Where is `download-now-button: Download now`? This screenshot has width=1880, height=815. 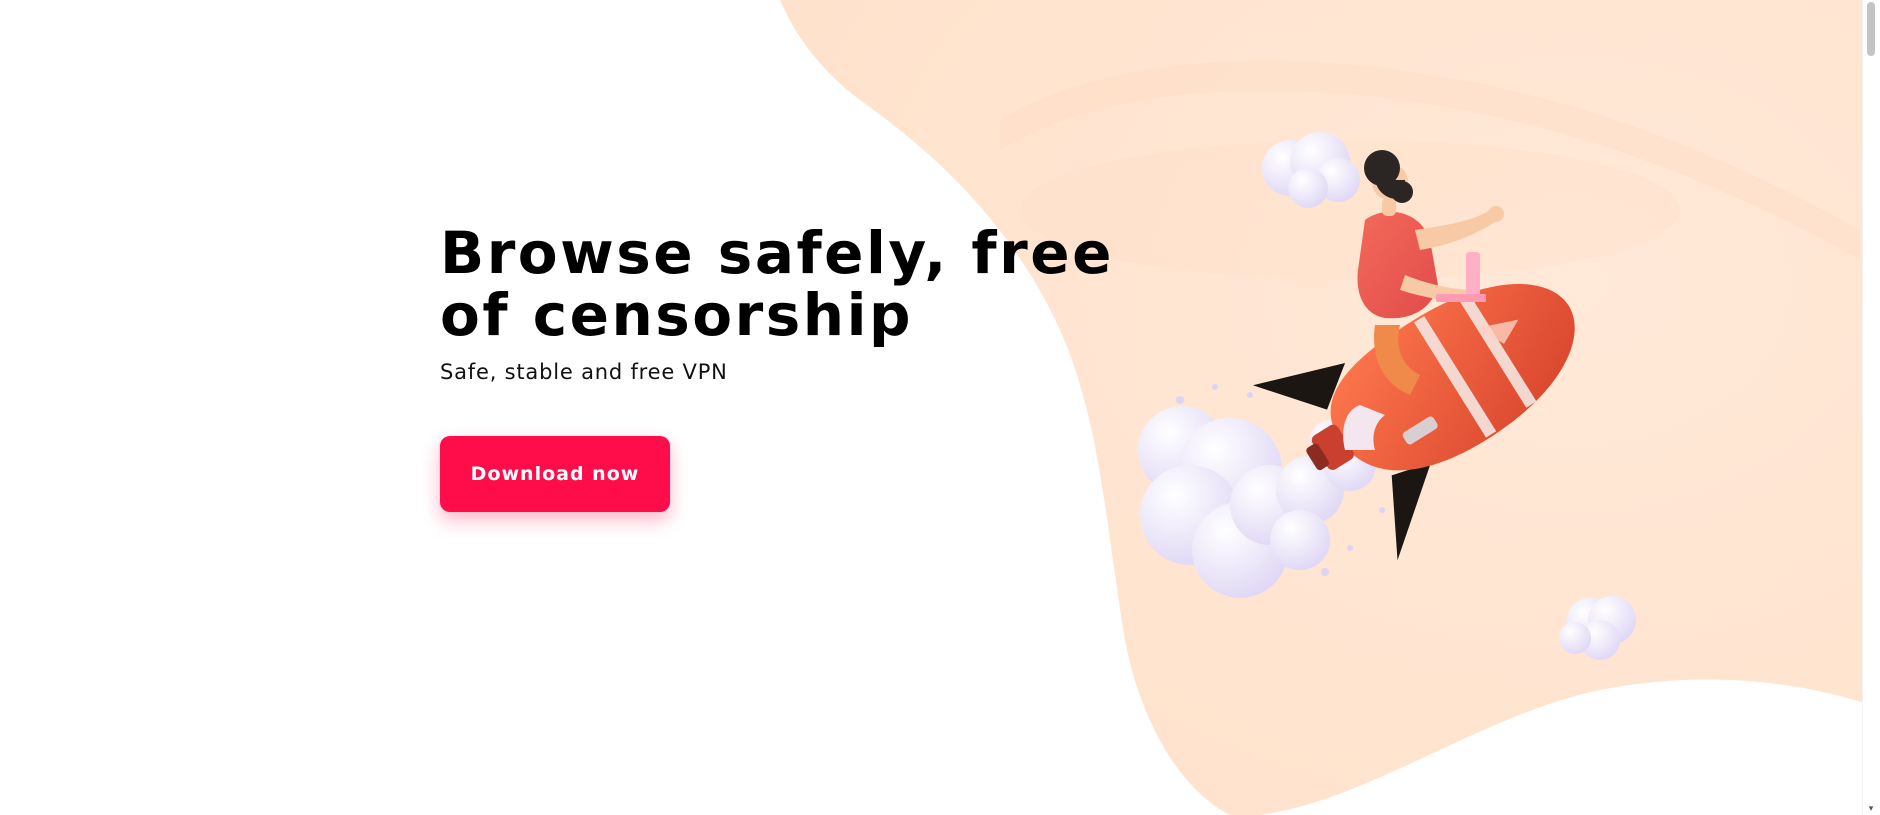
download-now-button: Download now is located at coordinates (555, 474).